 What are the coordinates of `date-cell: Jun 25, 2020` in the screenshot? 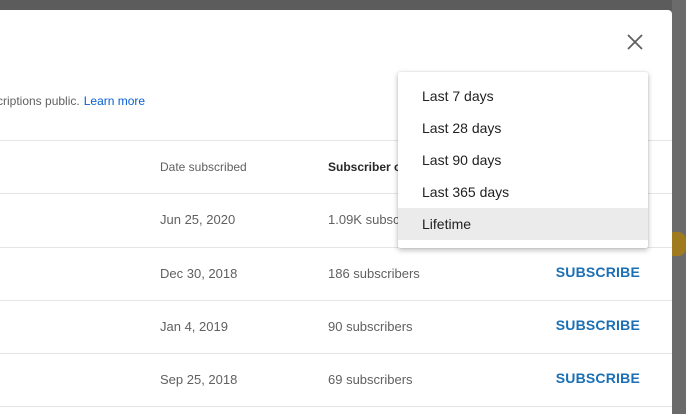 It's located at (198, 219).